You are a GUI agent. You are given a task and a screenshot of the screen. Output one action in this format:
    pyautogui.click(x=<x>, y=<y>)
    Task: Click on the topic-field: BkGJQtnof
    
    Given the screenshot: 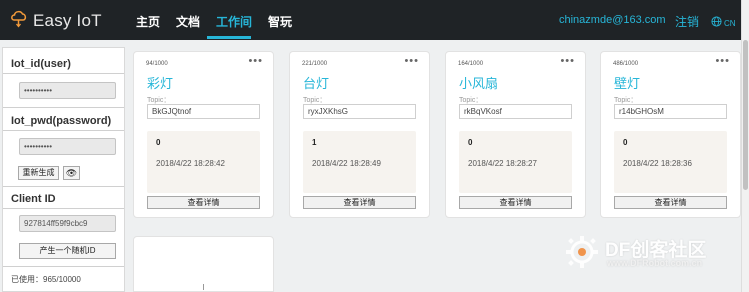 What is the action you would take?
    pyautogui.click(x=203, y=111)
    